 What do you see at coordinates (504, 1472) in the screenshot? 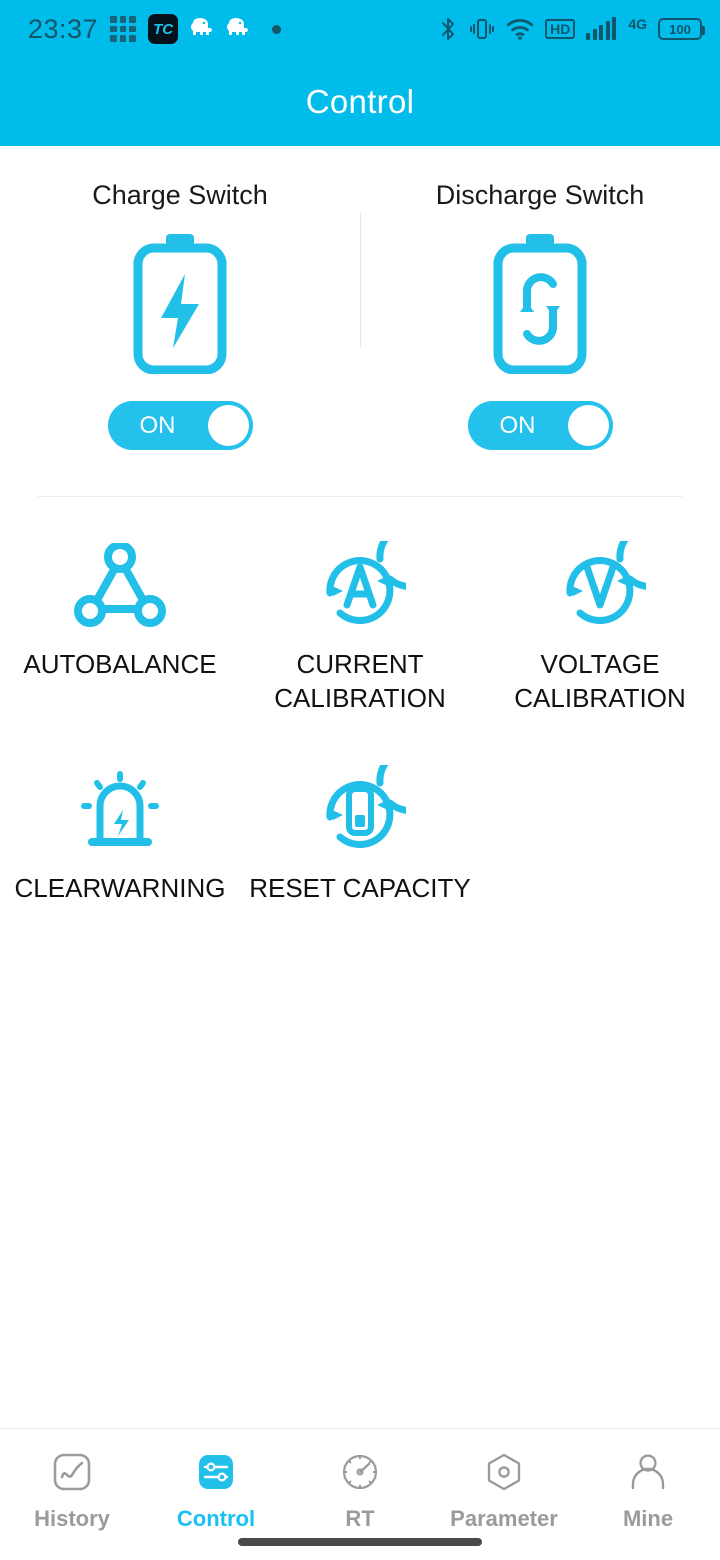
I see `hex-nut-icon` at bounding box center [504, 1472].